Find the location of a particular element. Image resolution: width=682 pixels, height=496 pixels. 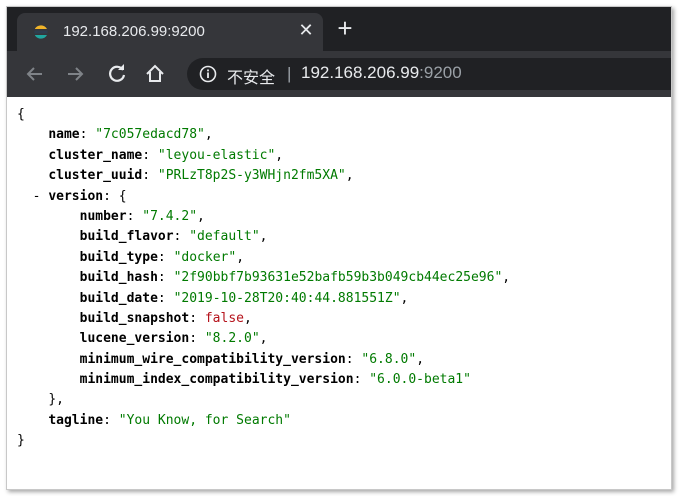

url-port: :9200 is located at coordinates (440, 72).